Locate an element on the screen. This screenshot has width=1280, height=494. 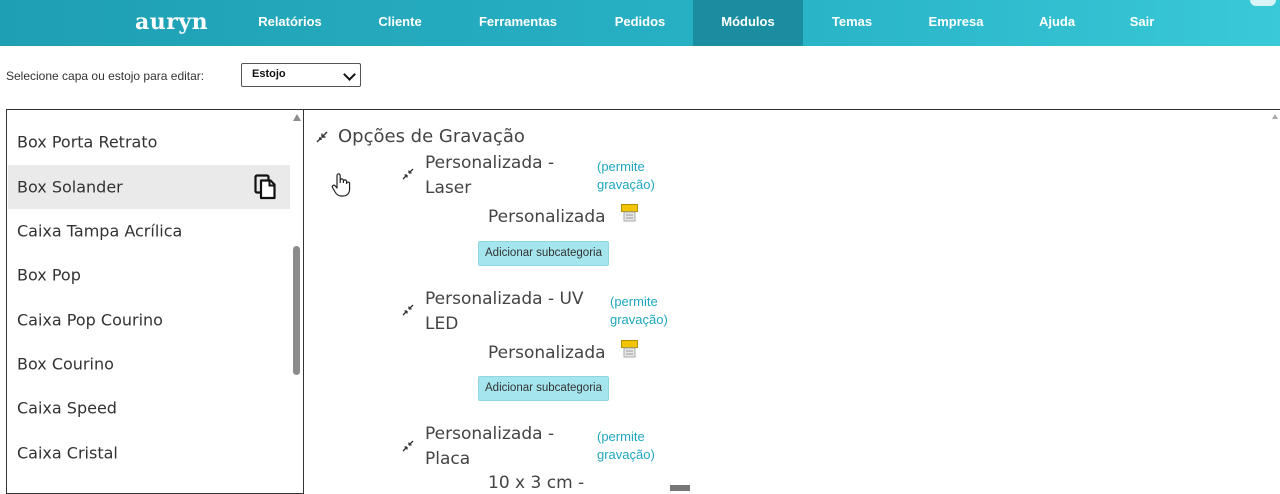
selector-label: Selecione capa ou estojo para editar: is located at coordinates (105, 76).